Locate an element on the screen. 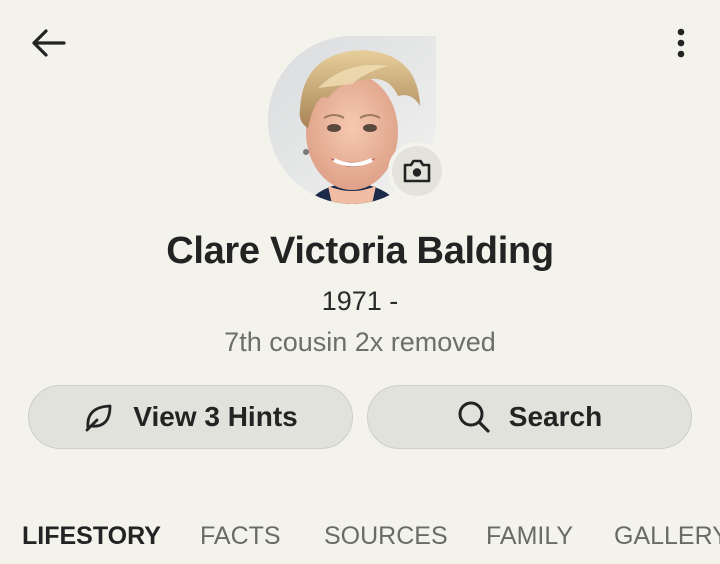 Image resolution: width=720 pixels, height=564 pixels. search-button: Search is located at coordinates (529, 417).